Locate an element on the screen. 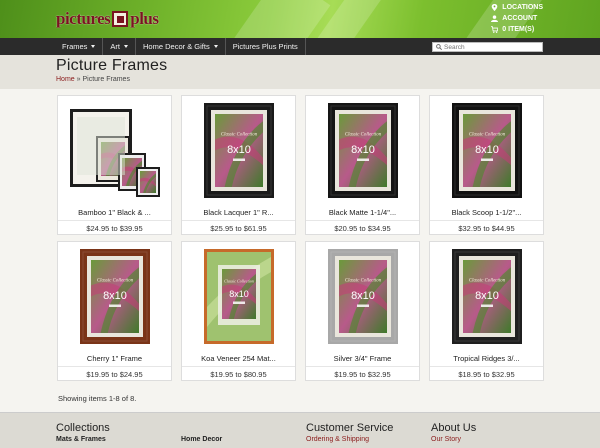  header-decoration is located at coordinates (280, 19).